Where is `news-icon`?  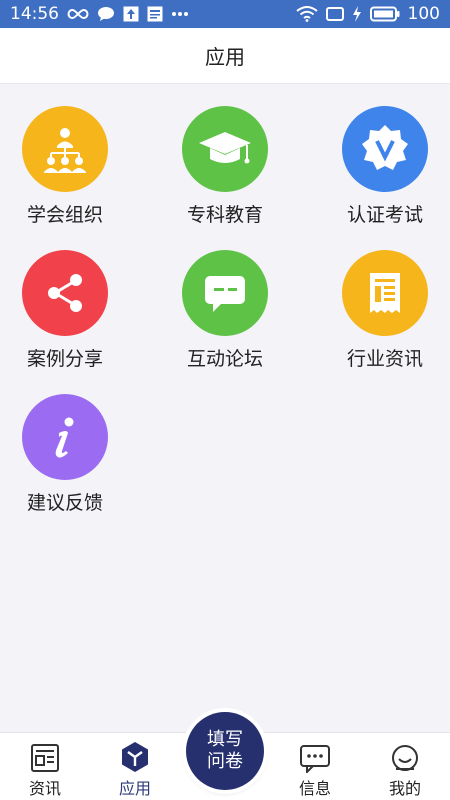 news-icon is located at coordinates (155, 14).